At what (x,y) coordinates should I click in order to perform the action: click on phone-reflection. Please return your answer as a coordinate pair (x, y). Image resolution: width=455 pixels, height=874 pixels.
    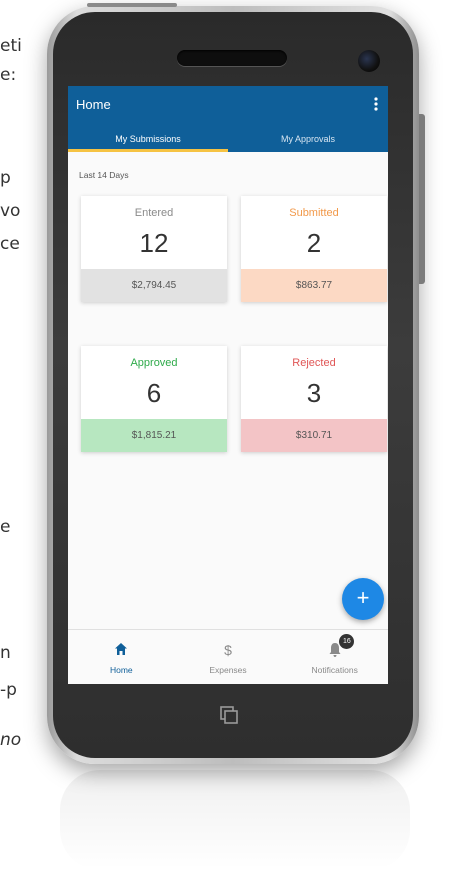
    Looking at the image, I should click on (235, 820).